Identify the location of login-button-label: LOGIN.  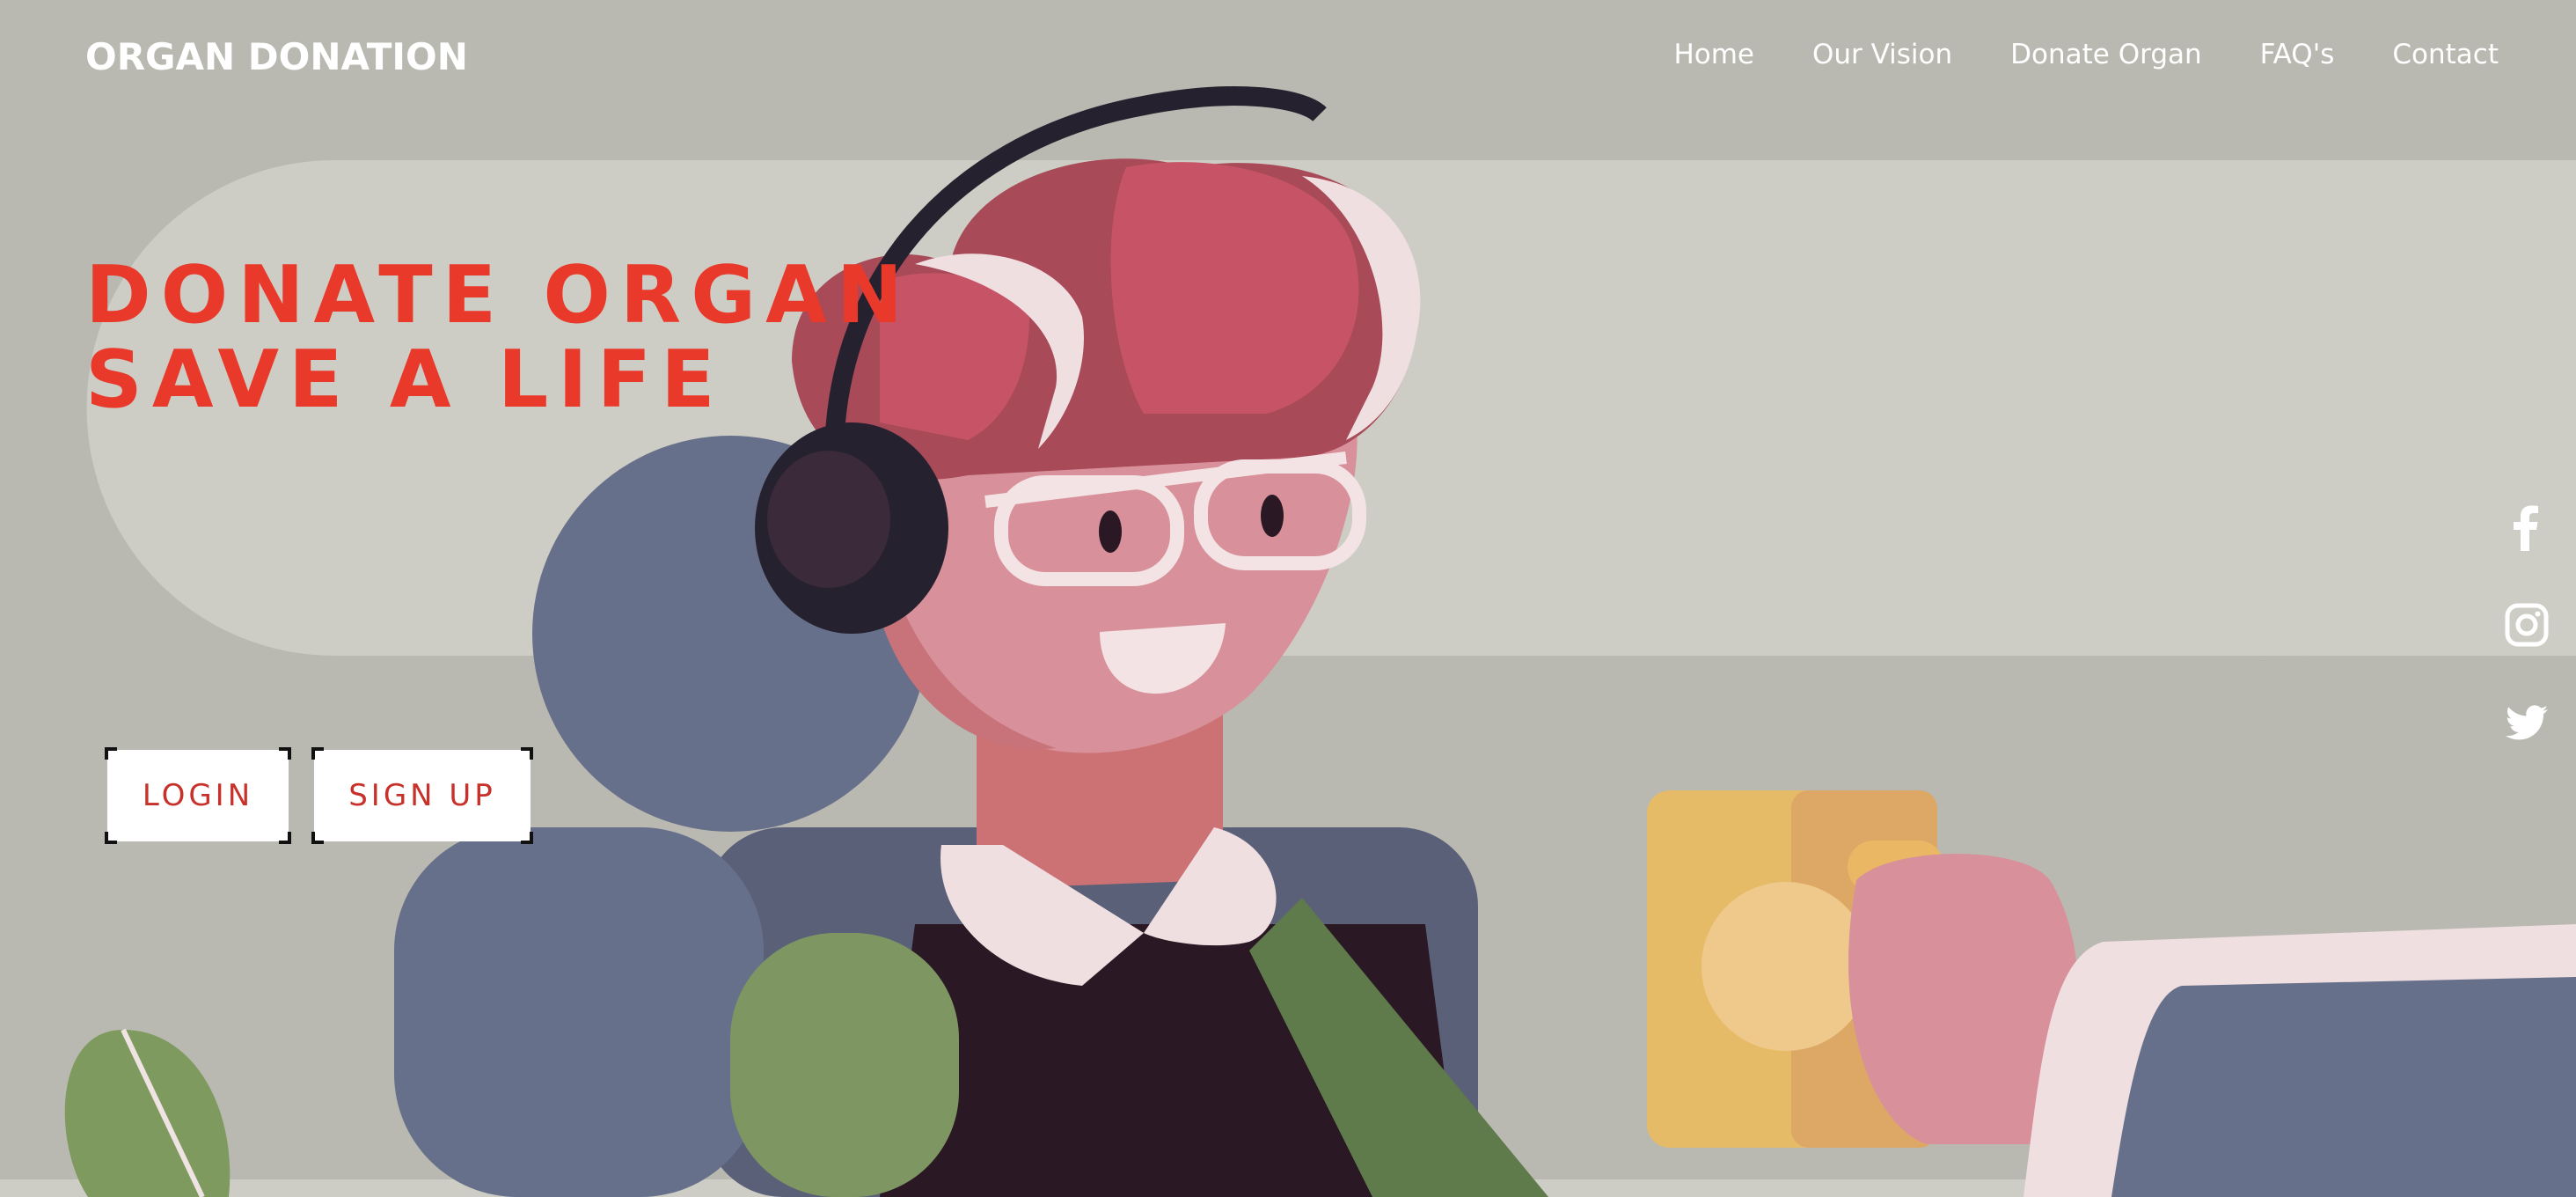
(198, 795).